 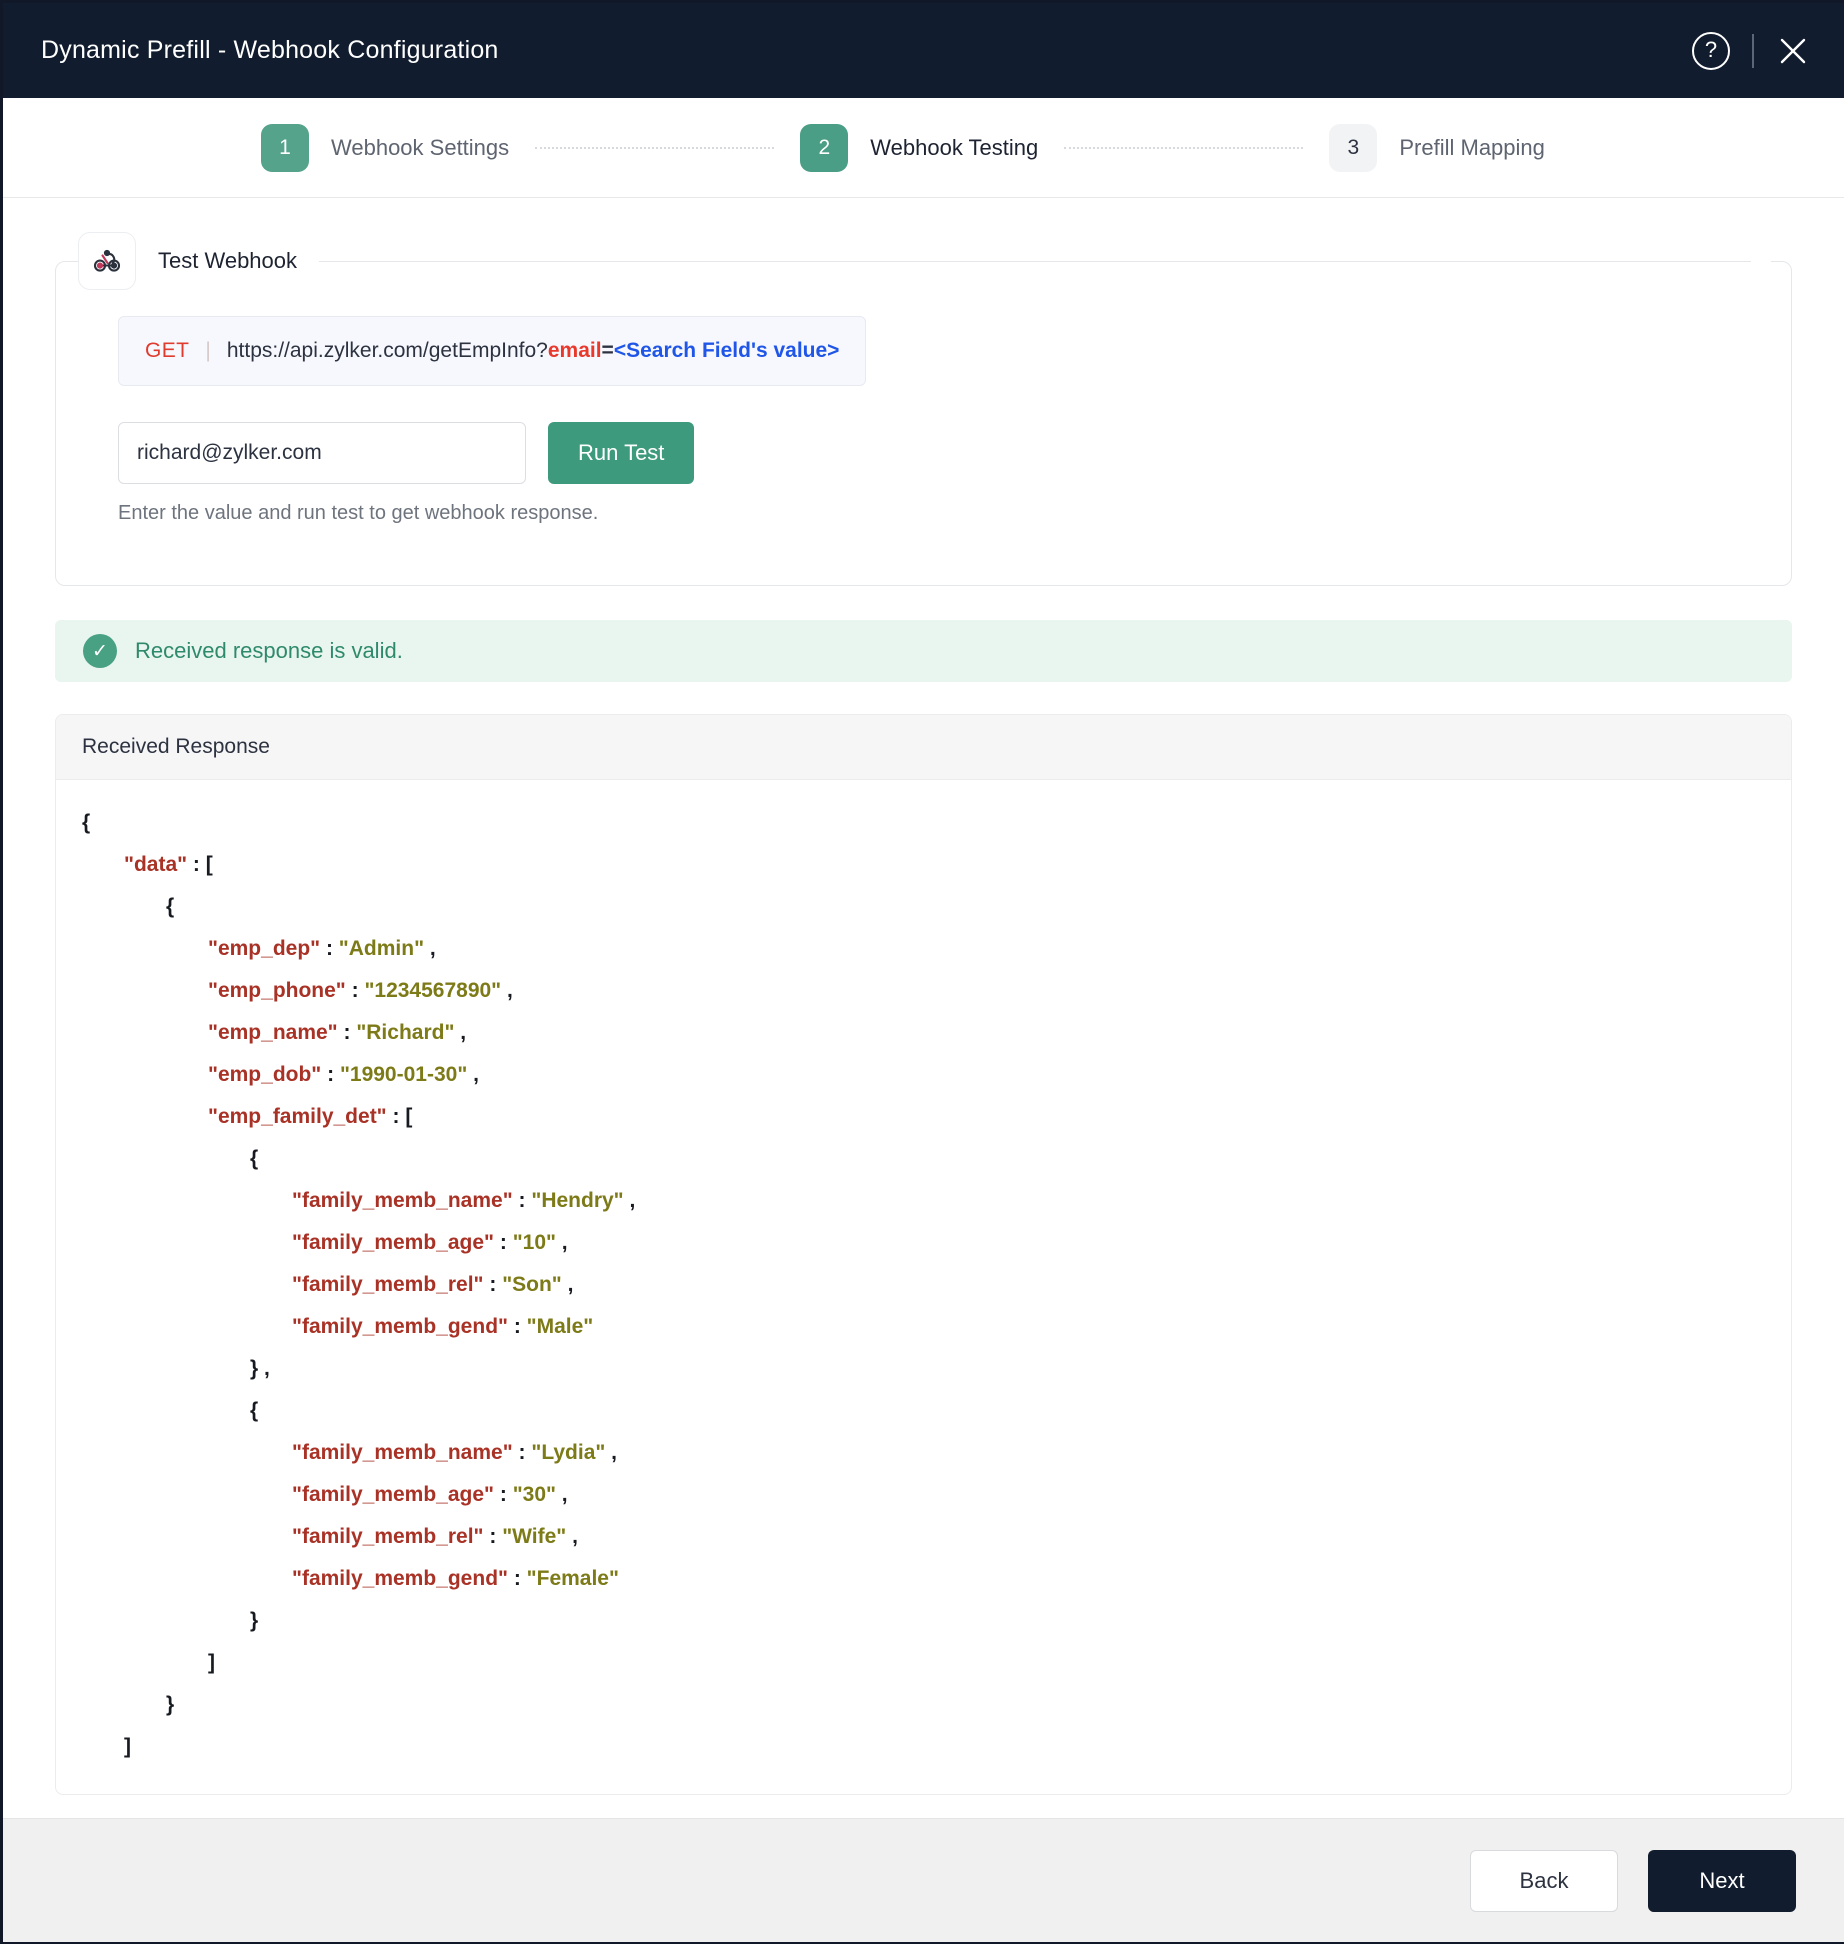 I want to click on json-token-val: "Wife", so click(x=534, y=1536).